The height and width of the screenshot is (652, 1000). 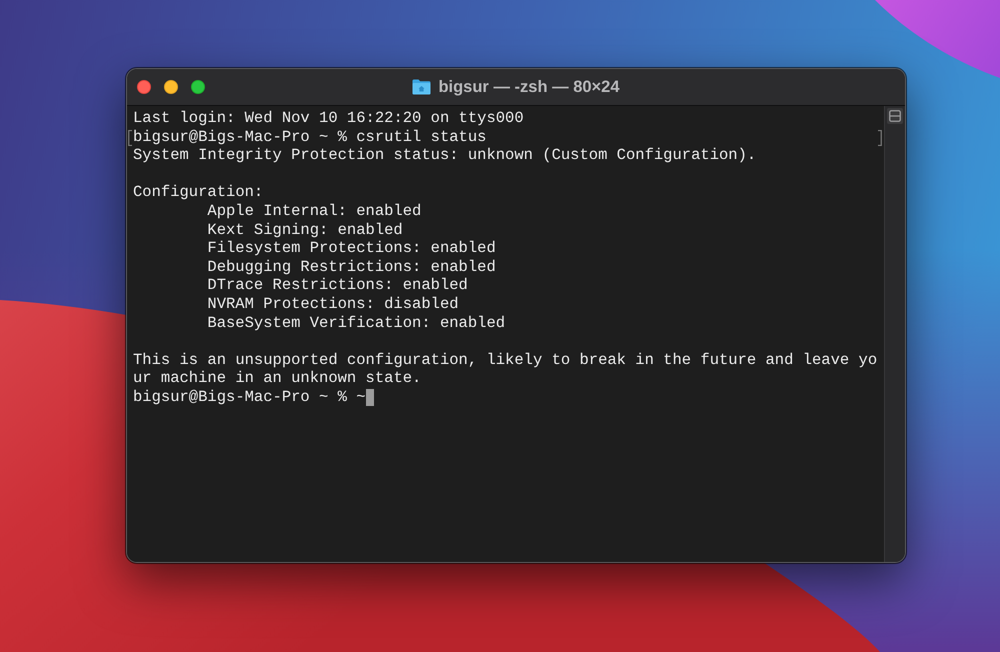 I want to click on terminal-line: Last login: Wed Nov 10 16:22:20 on ttys000, so click(x=328, y=118).